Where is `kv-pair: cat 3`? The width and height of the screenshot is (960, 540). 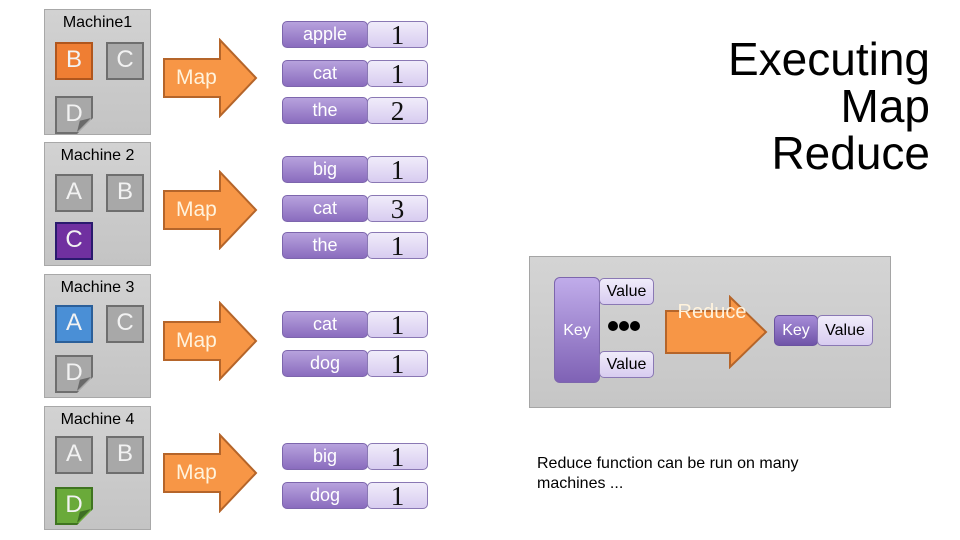
kv-pair: cat 3 is located at coordinates (355, 209).